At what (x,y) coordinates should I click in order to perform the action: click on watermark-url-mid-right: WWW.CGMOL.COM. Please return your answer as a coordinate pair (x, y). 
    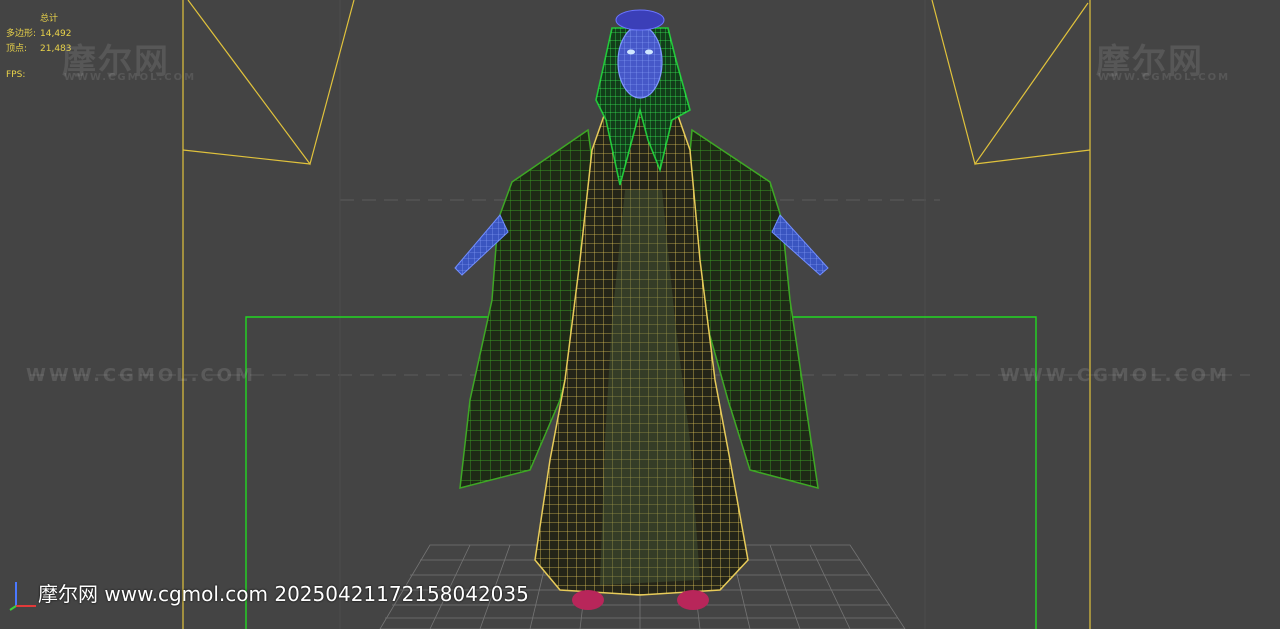
    Looking at the image, I should click on (1115, 375).